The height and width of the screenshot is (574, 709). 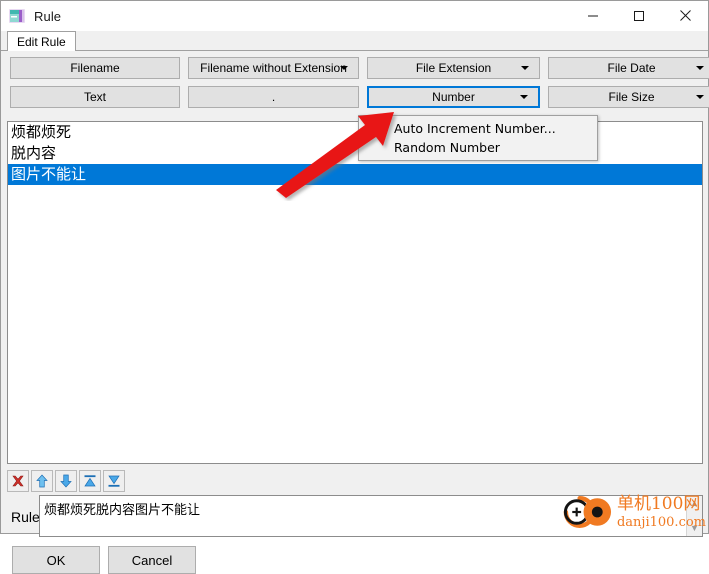 I want to click on menu-item-random-number: Random Number, so click(x=478, y=147).